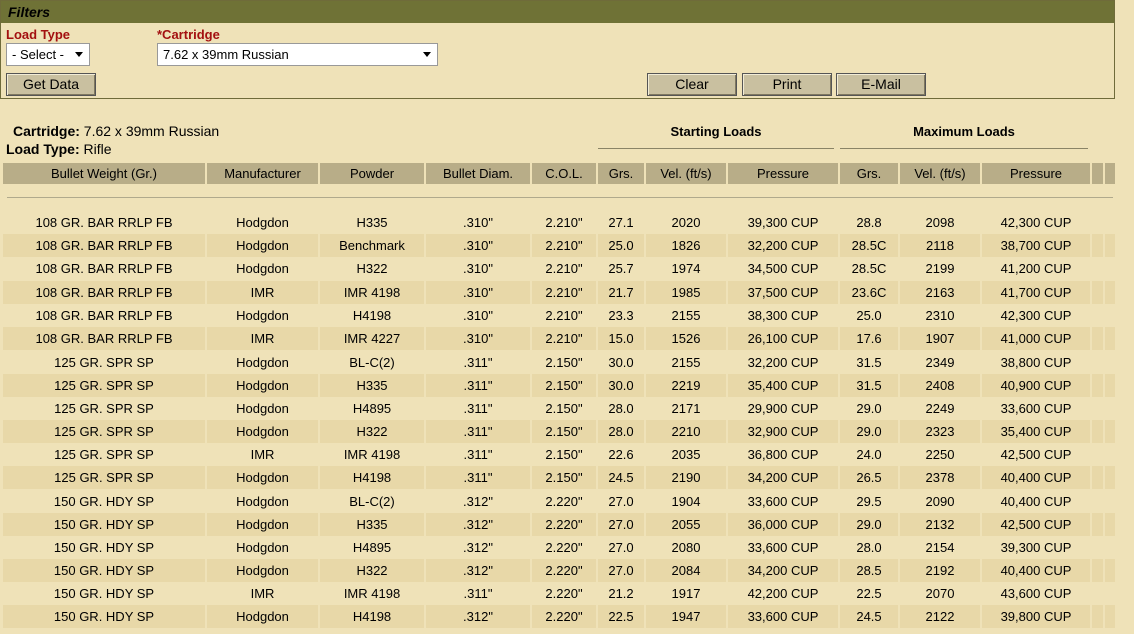 Image resolution: width=1134 pixels, height=634 pixels. Describe the element at coordinates (783, 222) in the screenshot. I see `table-cell: 39,300 CUP` at that location.